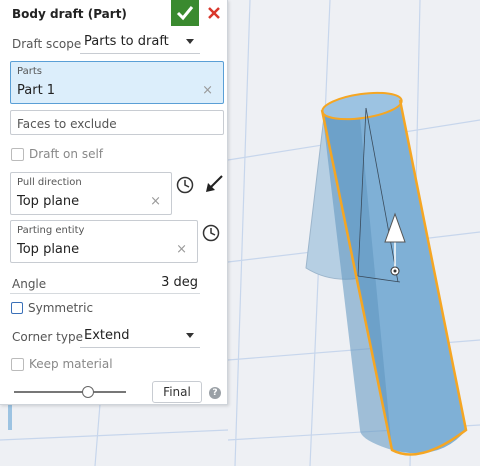 This screenshot has width=480, height=466. I want to click on pull-direction-history-button, so click(185, 187).